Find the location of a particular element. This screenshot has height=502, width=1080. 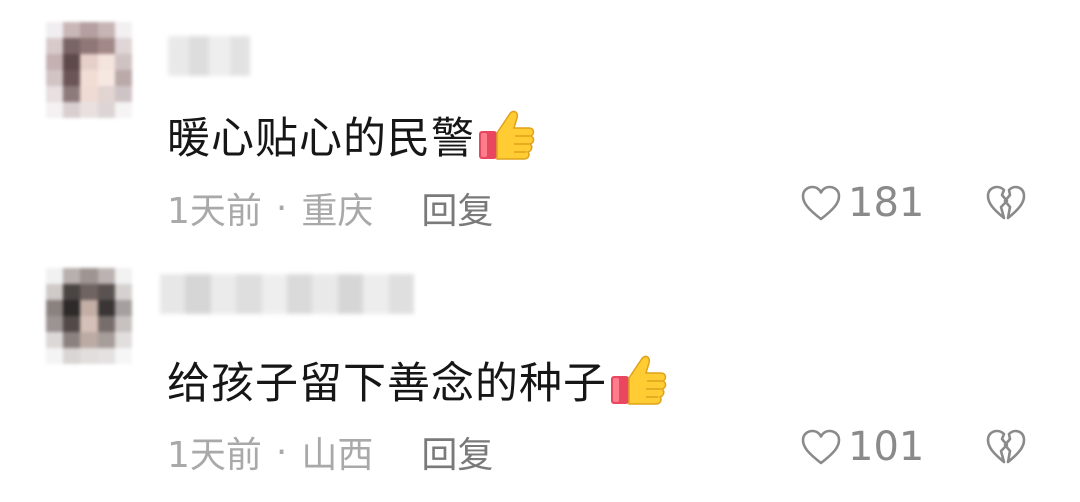

comment-meta: 1天前 · 山西 回复 is located at coordinates (330, 452).